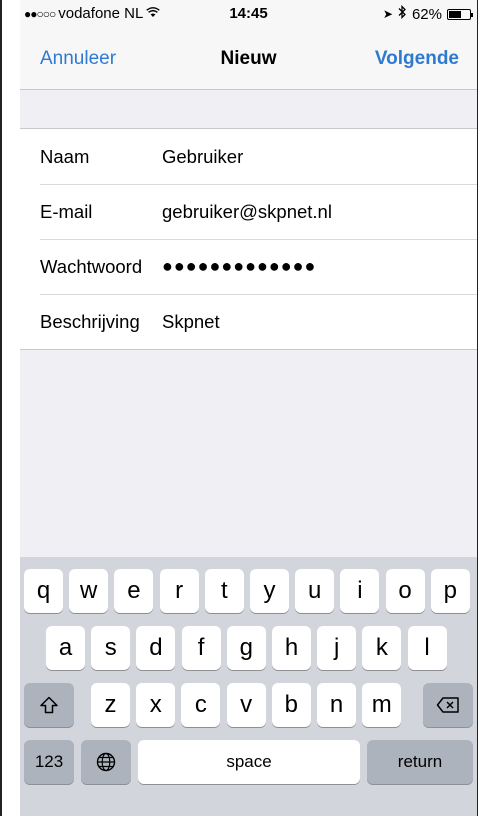 The width and height of the screenshot is (478, 816). What do you see at coordinates (382, 705) in the screenshot?
I see `key-m: m` at bounding box center [382, 705].